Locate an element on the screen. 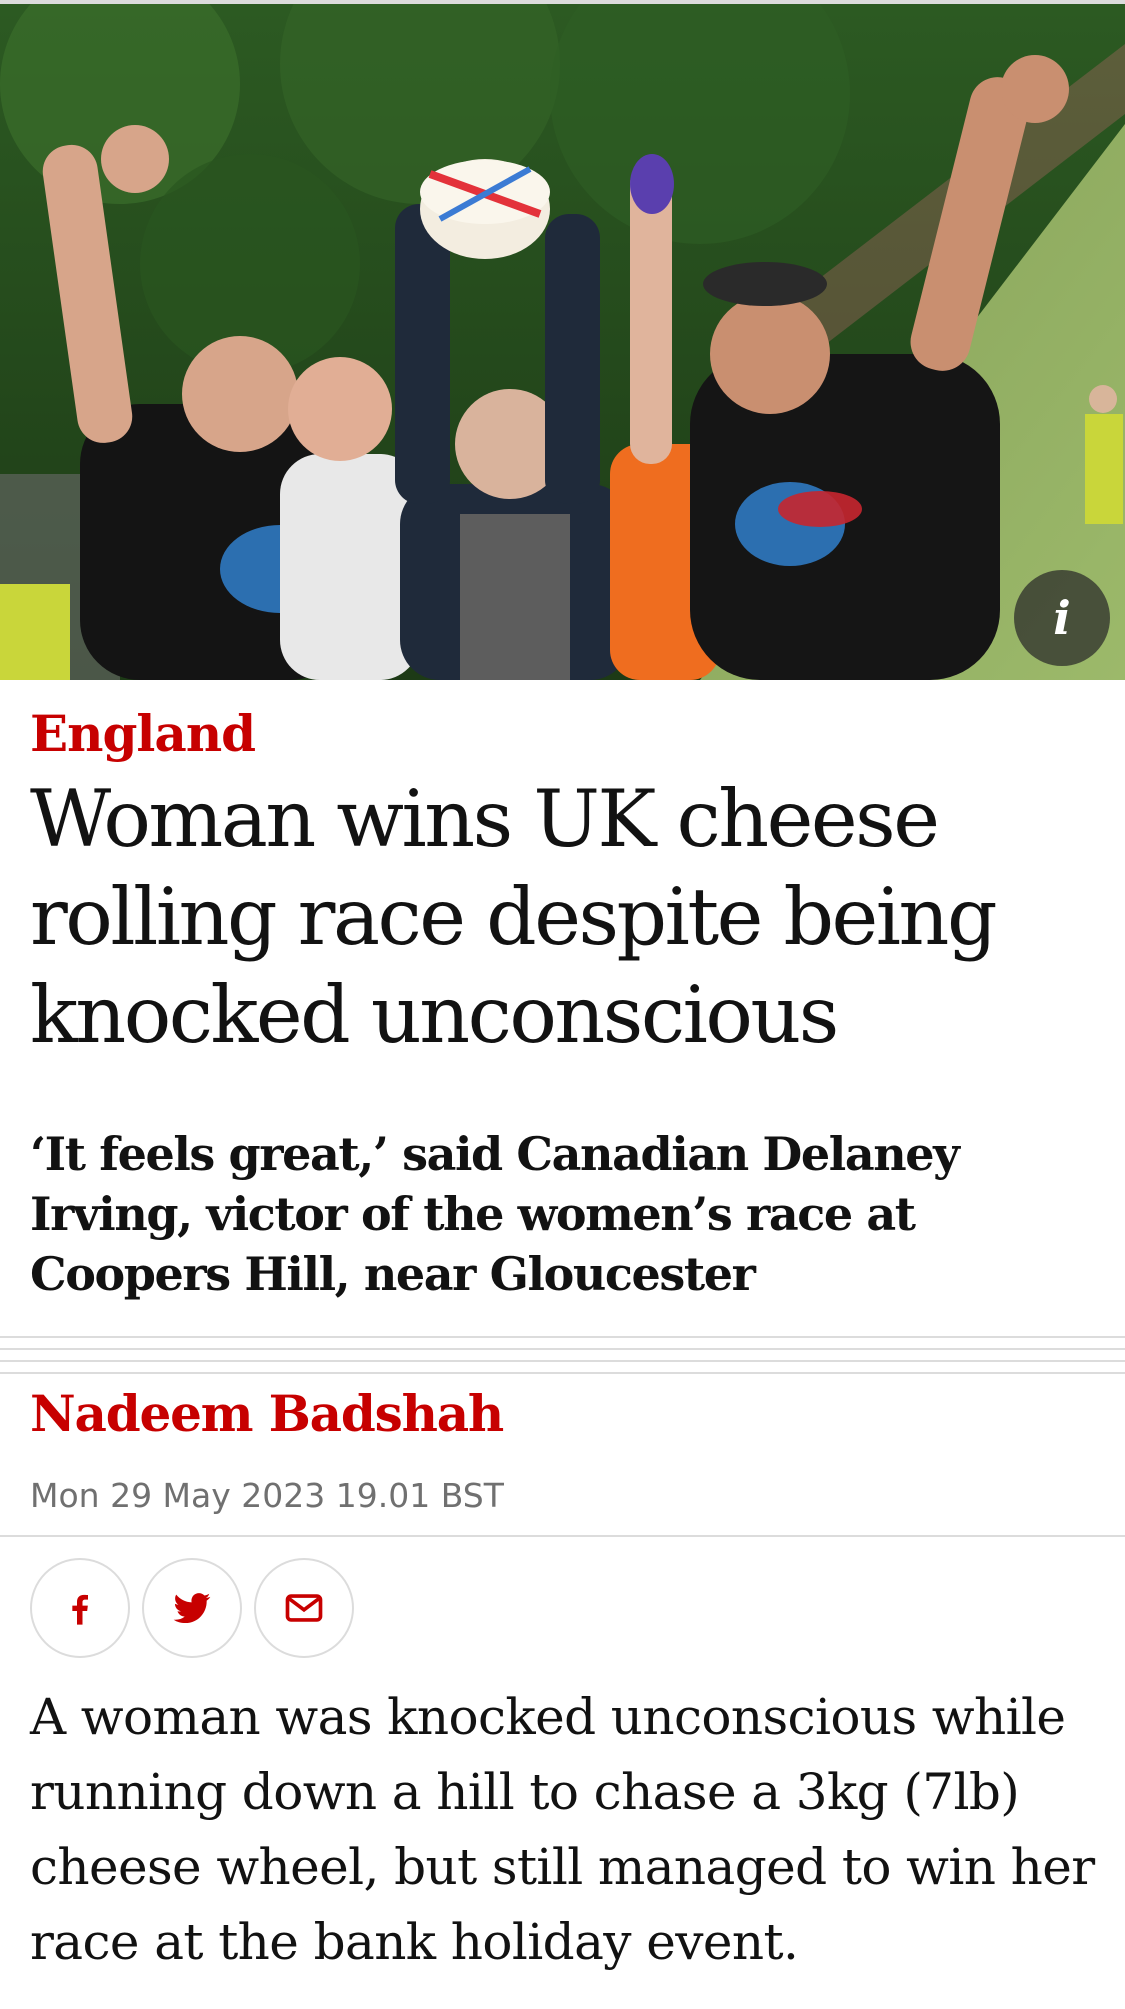  publish-date: Mon 29 May 2023 19.01 BST is located at coordinates (267, 1495).